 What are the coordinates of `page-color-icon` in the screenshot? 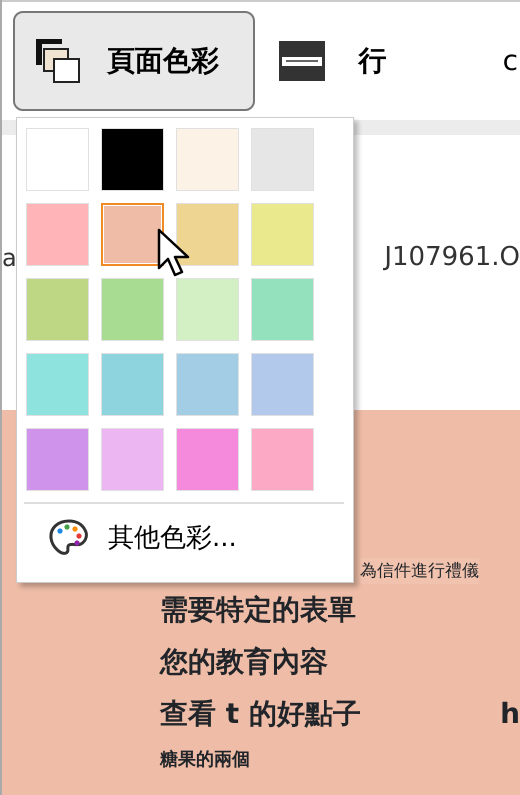 It's located at (58, 61).